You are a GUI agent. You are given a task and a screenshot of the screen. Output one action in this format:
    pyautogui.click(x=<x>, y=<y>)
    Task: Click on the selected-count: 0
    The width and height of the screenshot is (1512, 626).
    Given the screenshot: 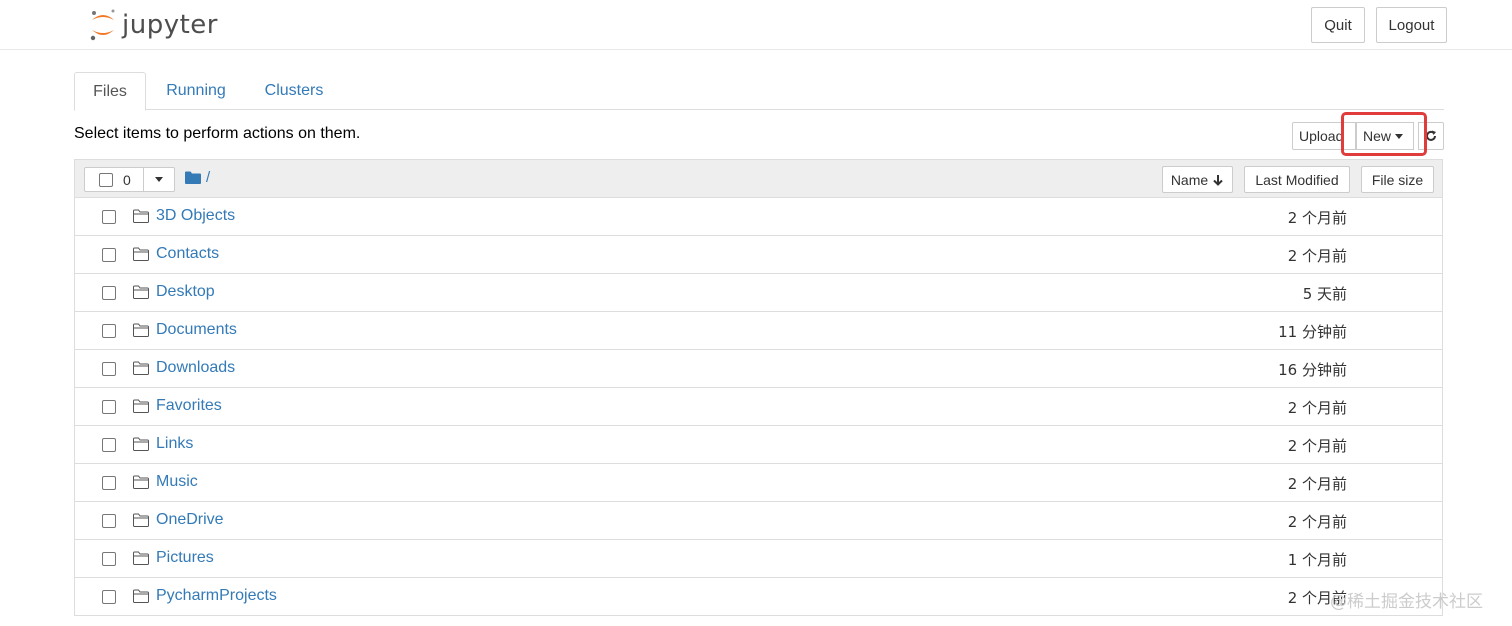 What is the action you would take?
    pyautogui.click(x=127, y=179)
    